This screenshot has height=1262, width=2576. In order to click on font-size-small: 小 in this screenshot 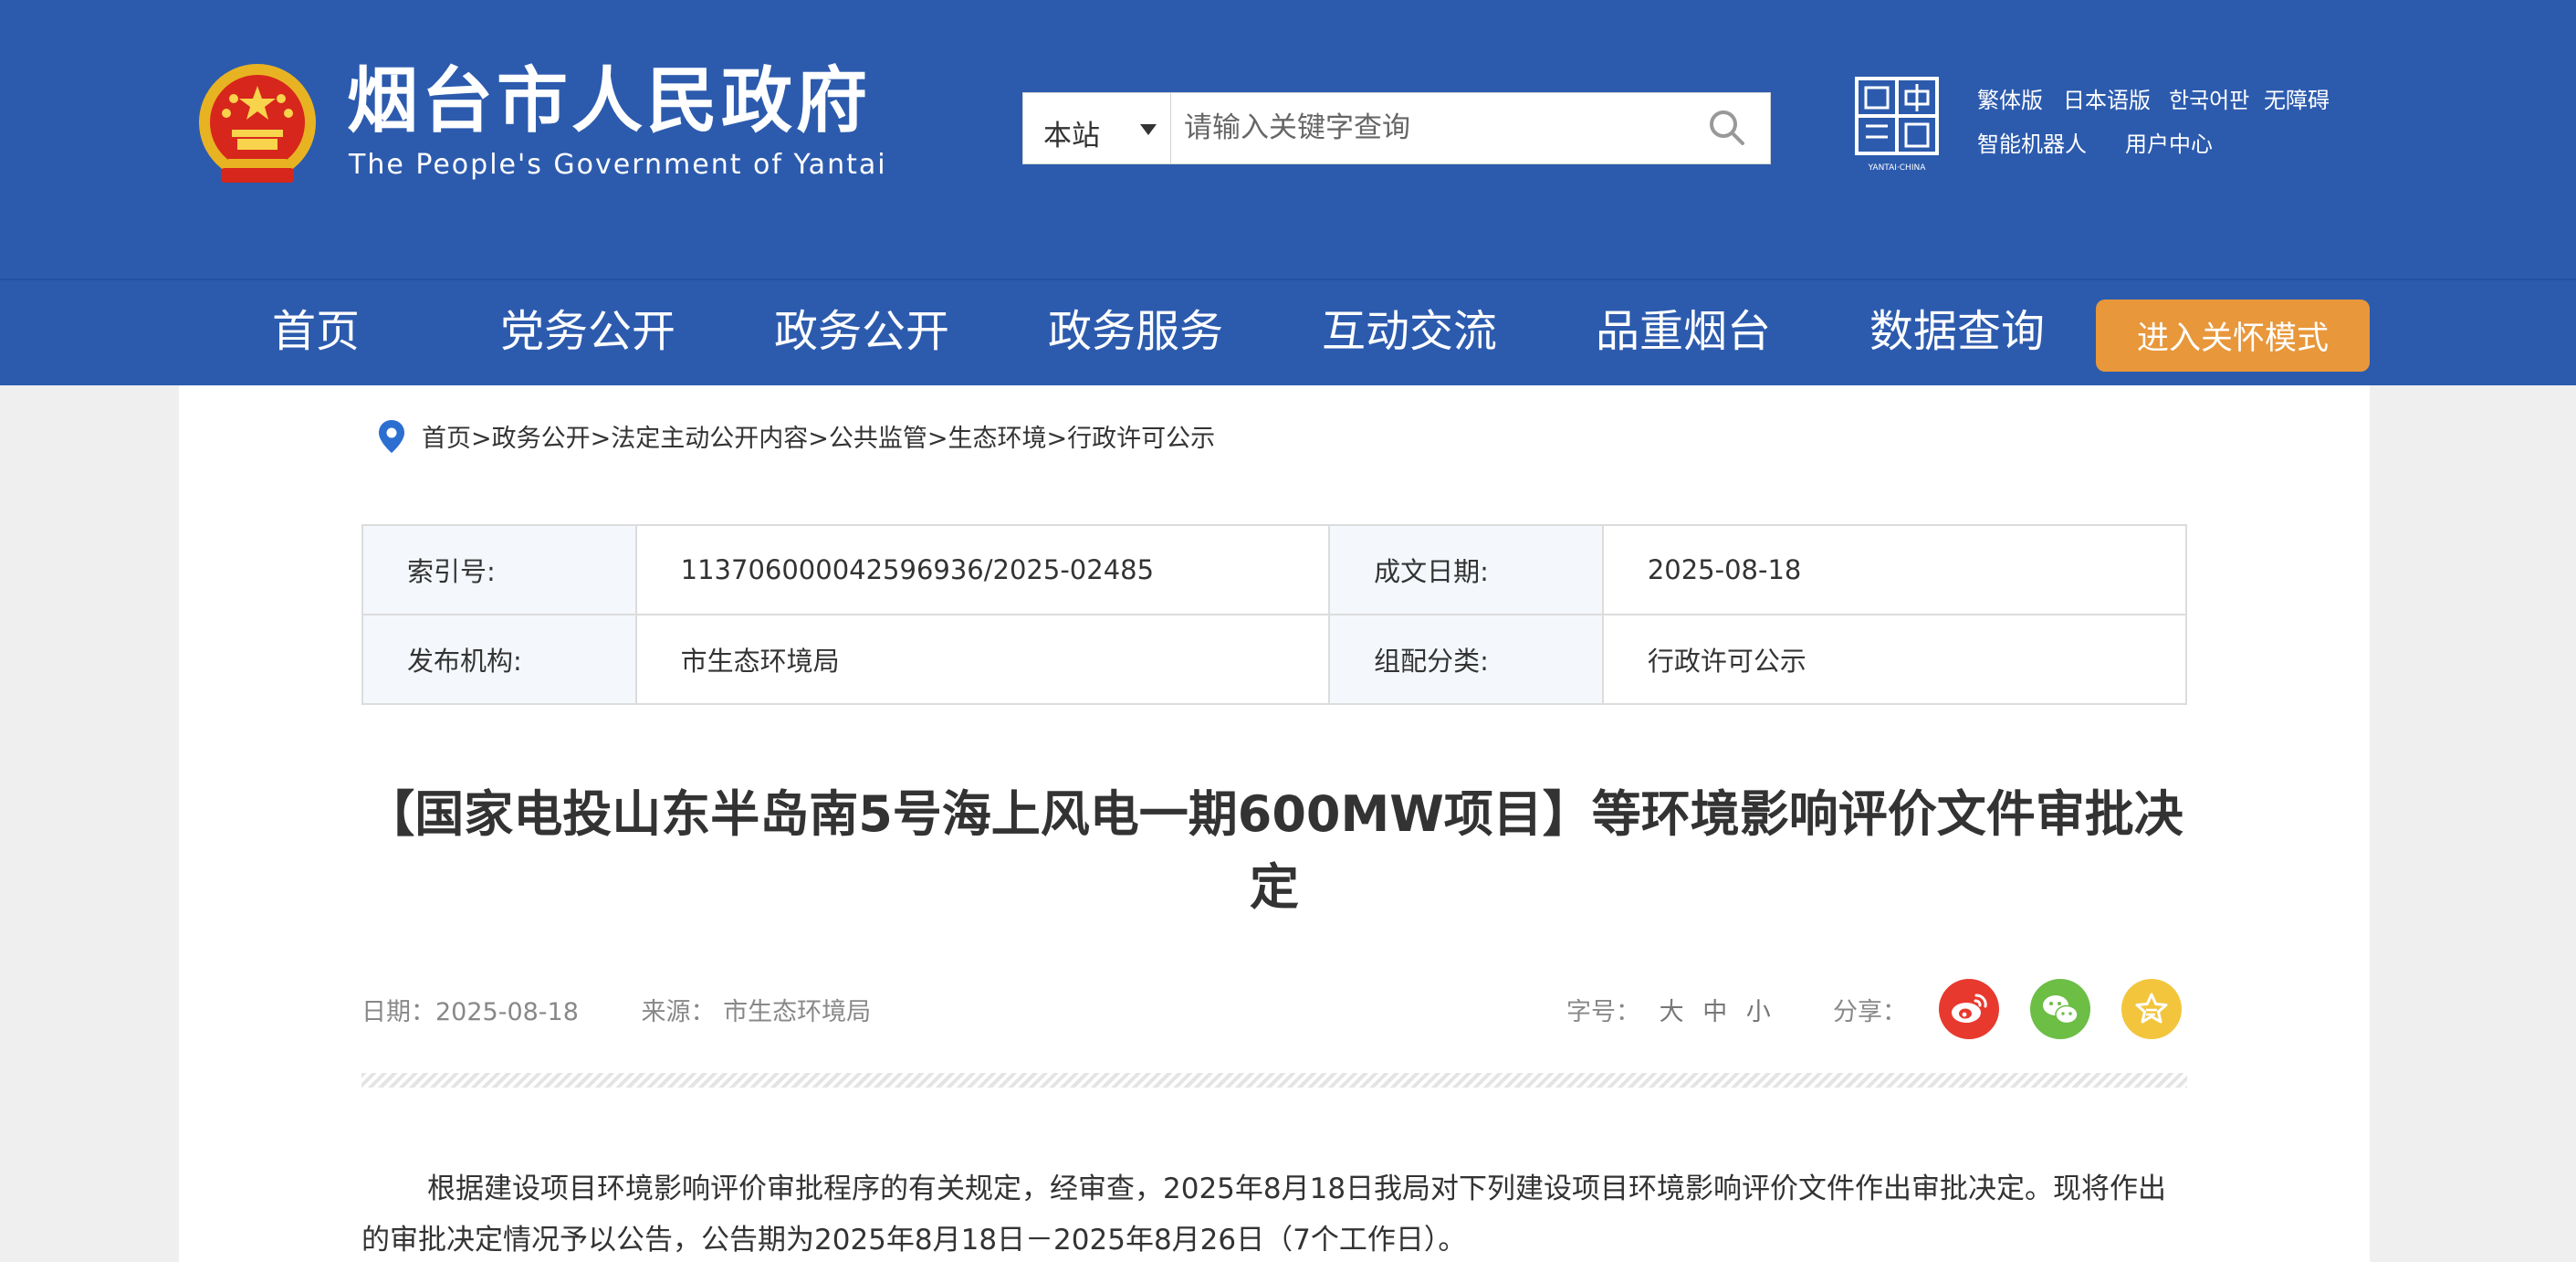, I will do `click(1758, 1012)`.